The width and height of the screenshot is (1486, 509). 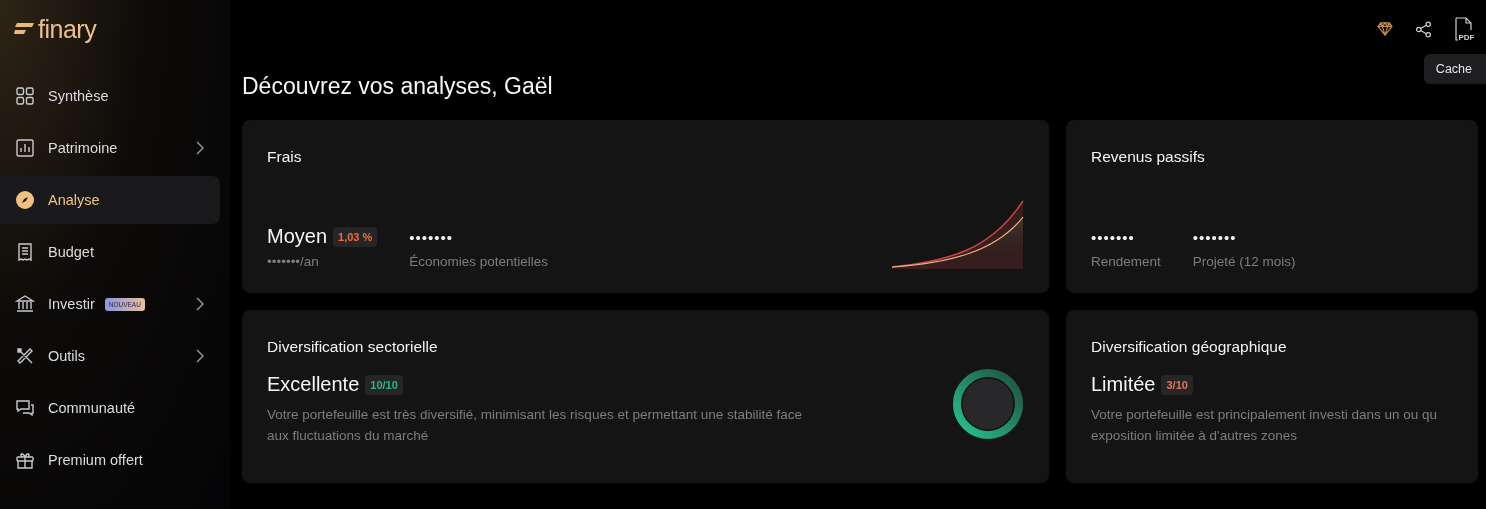 What do you see at coordinates (1423, 29) in the screenshot?
I see `share-icon` at bounding box center [1423, 29].